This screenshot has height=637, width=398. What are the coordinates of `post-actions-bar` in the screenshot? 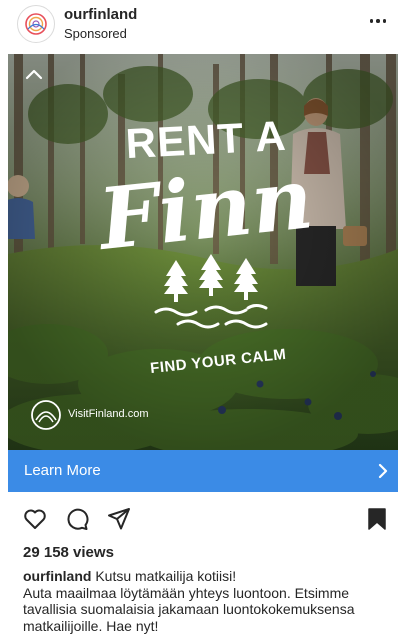 It's located at (199, 518).